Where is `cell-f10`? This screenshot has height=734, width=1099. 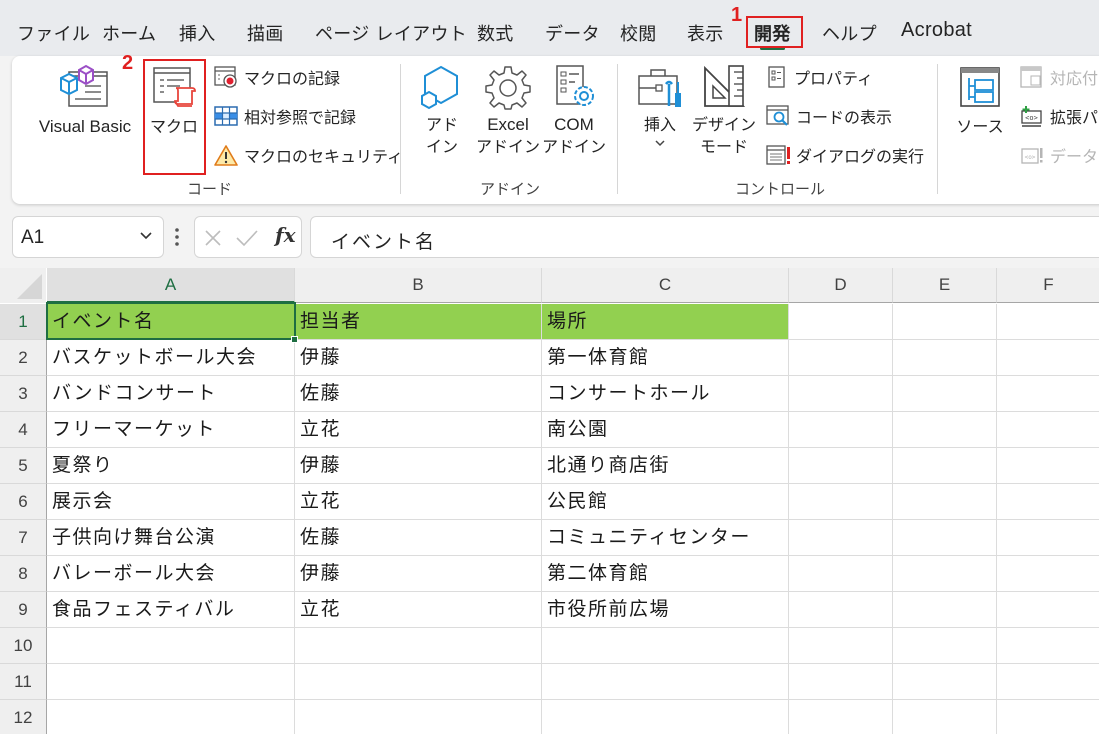
cell-f10 is located at coordinates (1048, 646).